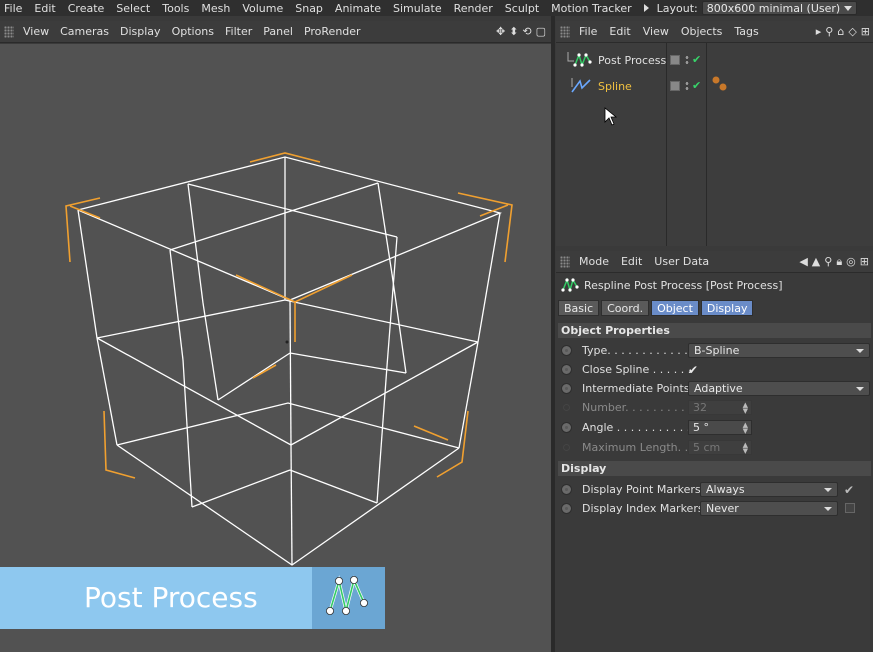 This screenshot has width=873, height=652. Describe the element at coordinates (171, 597) in the screenshot. I see `banner-title: Post Process` at that location.